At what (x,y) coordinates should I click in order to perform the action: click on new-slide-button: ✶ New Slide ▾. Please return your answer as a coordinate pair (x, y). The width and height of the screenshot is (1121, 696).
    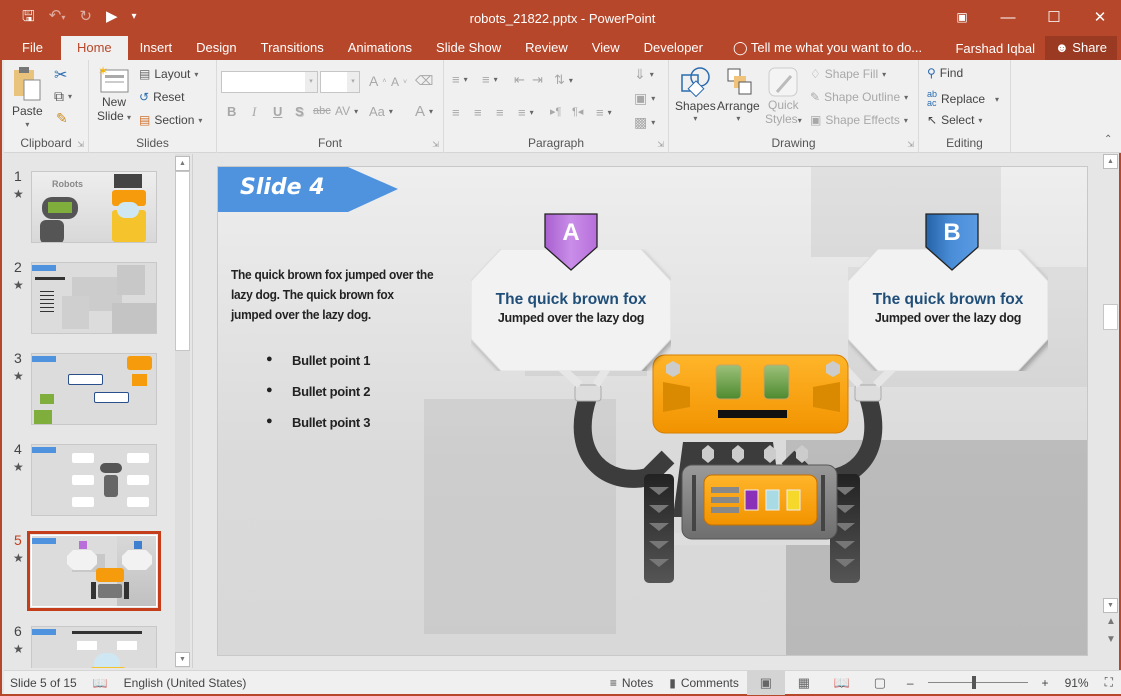
    Looking at the image, I should click on (114, 94).